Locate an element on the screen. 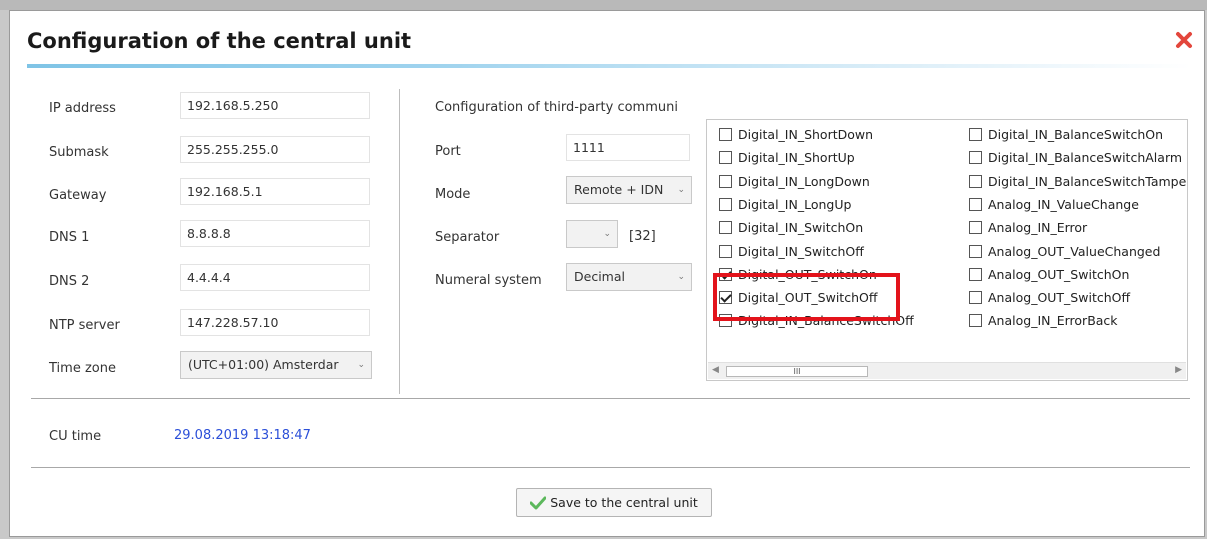 The height and width of the screenshot is (539, 1207). title-underline is located at coordinates (609, 66).